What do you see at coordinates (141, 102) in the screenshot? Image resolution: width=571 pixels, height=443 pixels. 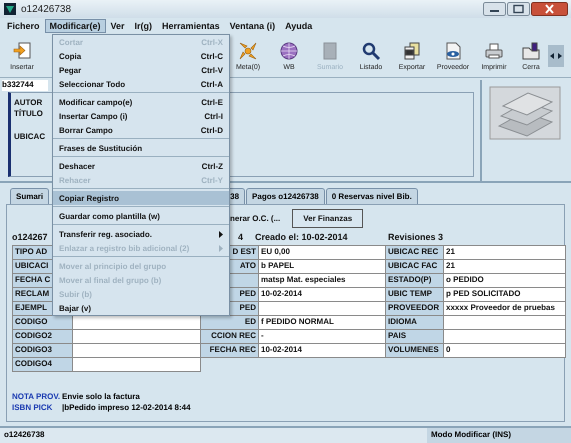 I see `menu-item: Modificar campo(e) Ctrl-E` at bounding box center [141, 102].